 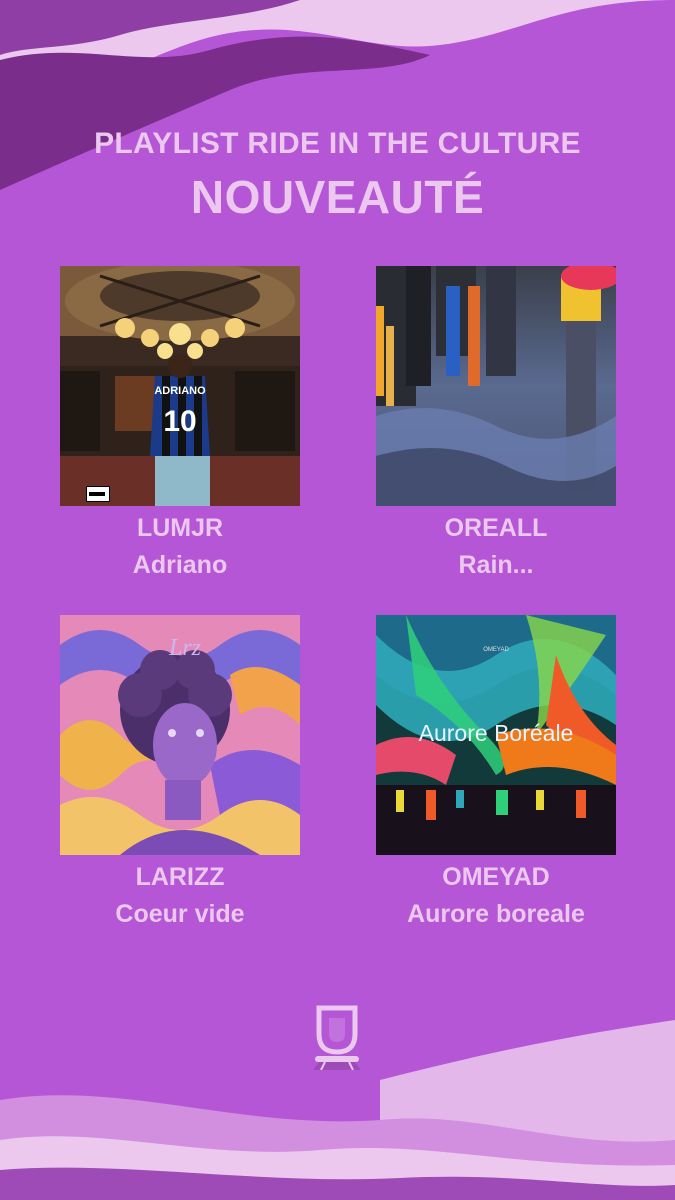 I want to click on release-card-lumjr: ADRIANO 10 LUMJR Adriano, so click(x=180, y=423).